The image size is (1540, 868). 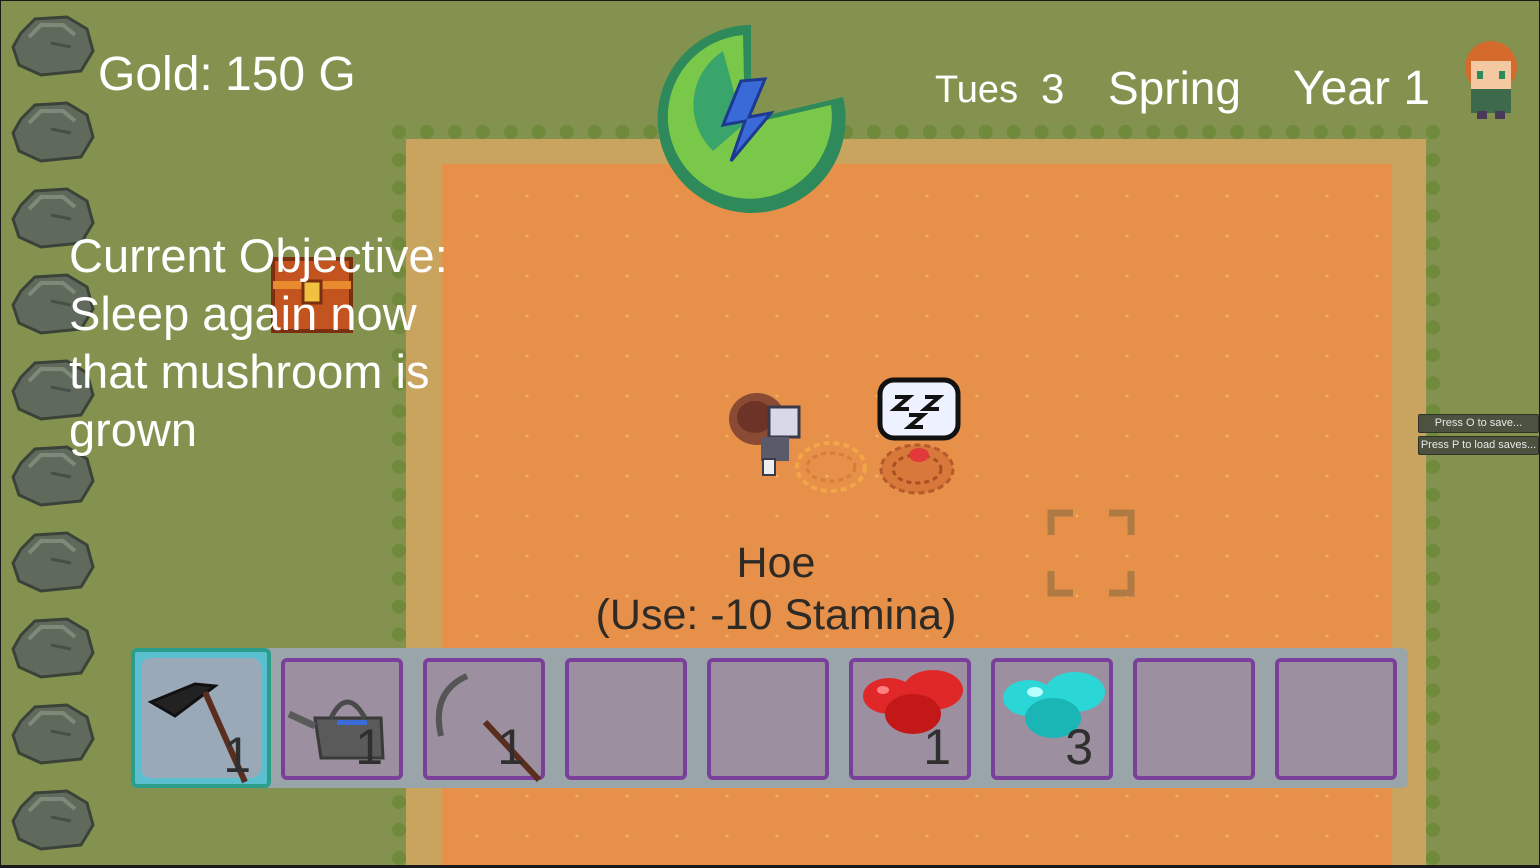 What do you see at coordinates (1174, 88) in the screenshot?
I see `season-label: Spring` at bounding box center [1174, 88].